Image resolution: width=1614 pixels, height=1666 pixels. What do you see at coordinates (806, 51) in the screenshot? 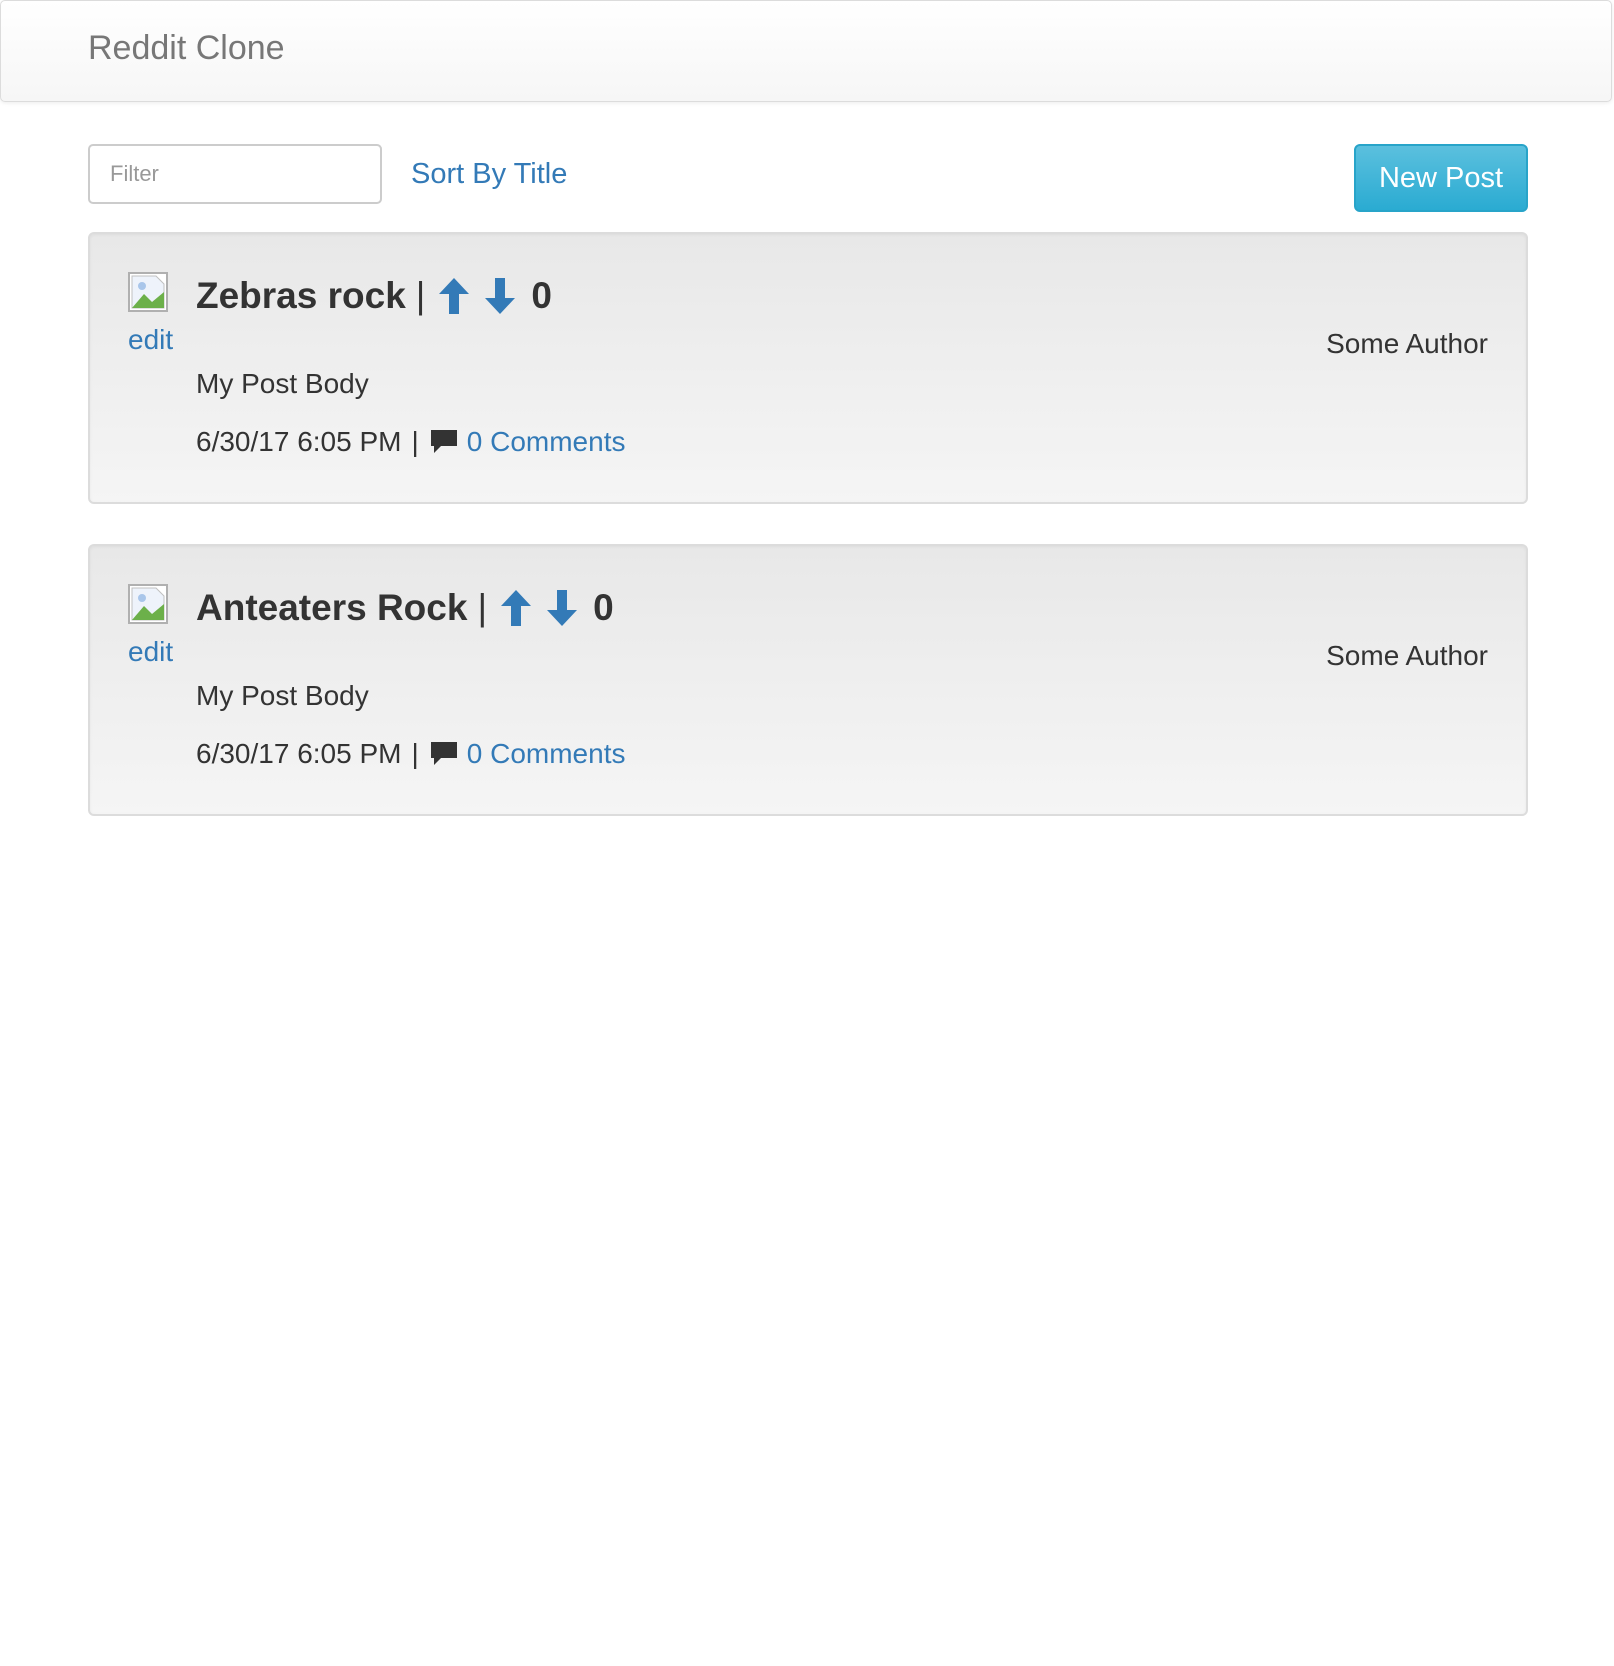
I see `navbar: Reddit Clone` at bounding box center [806, 51].